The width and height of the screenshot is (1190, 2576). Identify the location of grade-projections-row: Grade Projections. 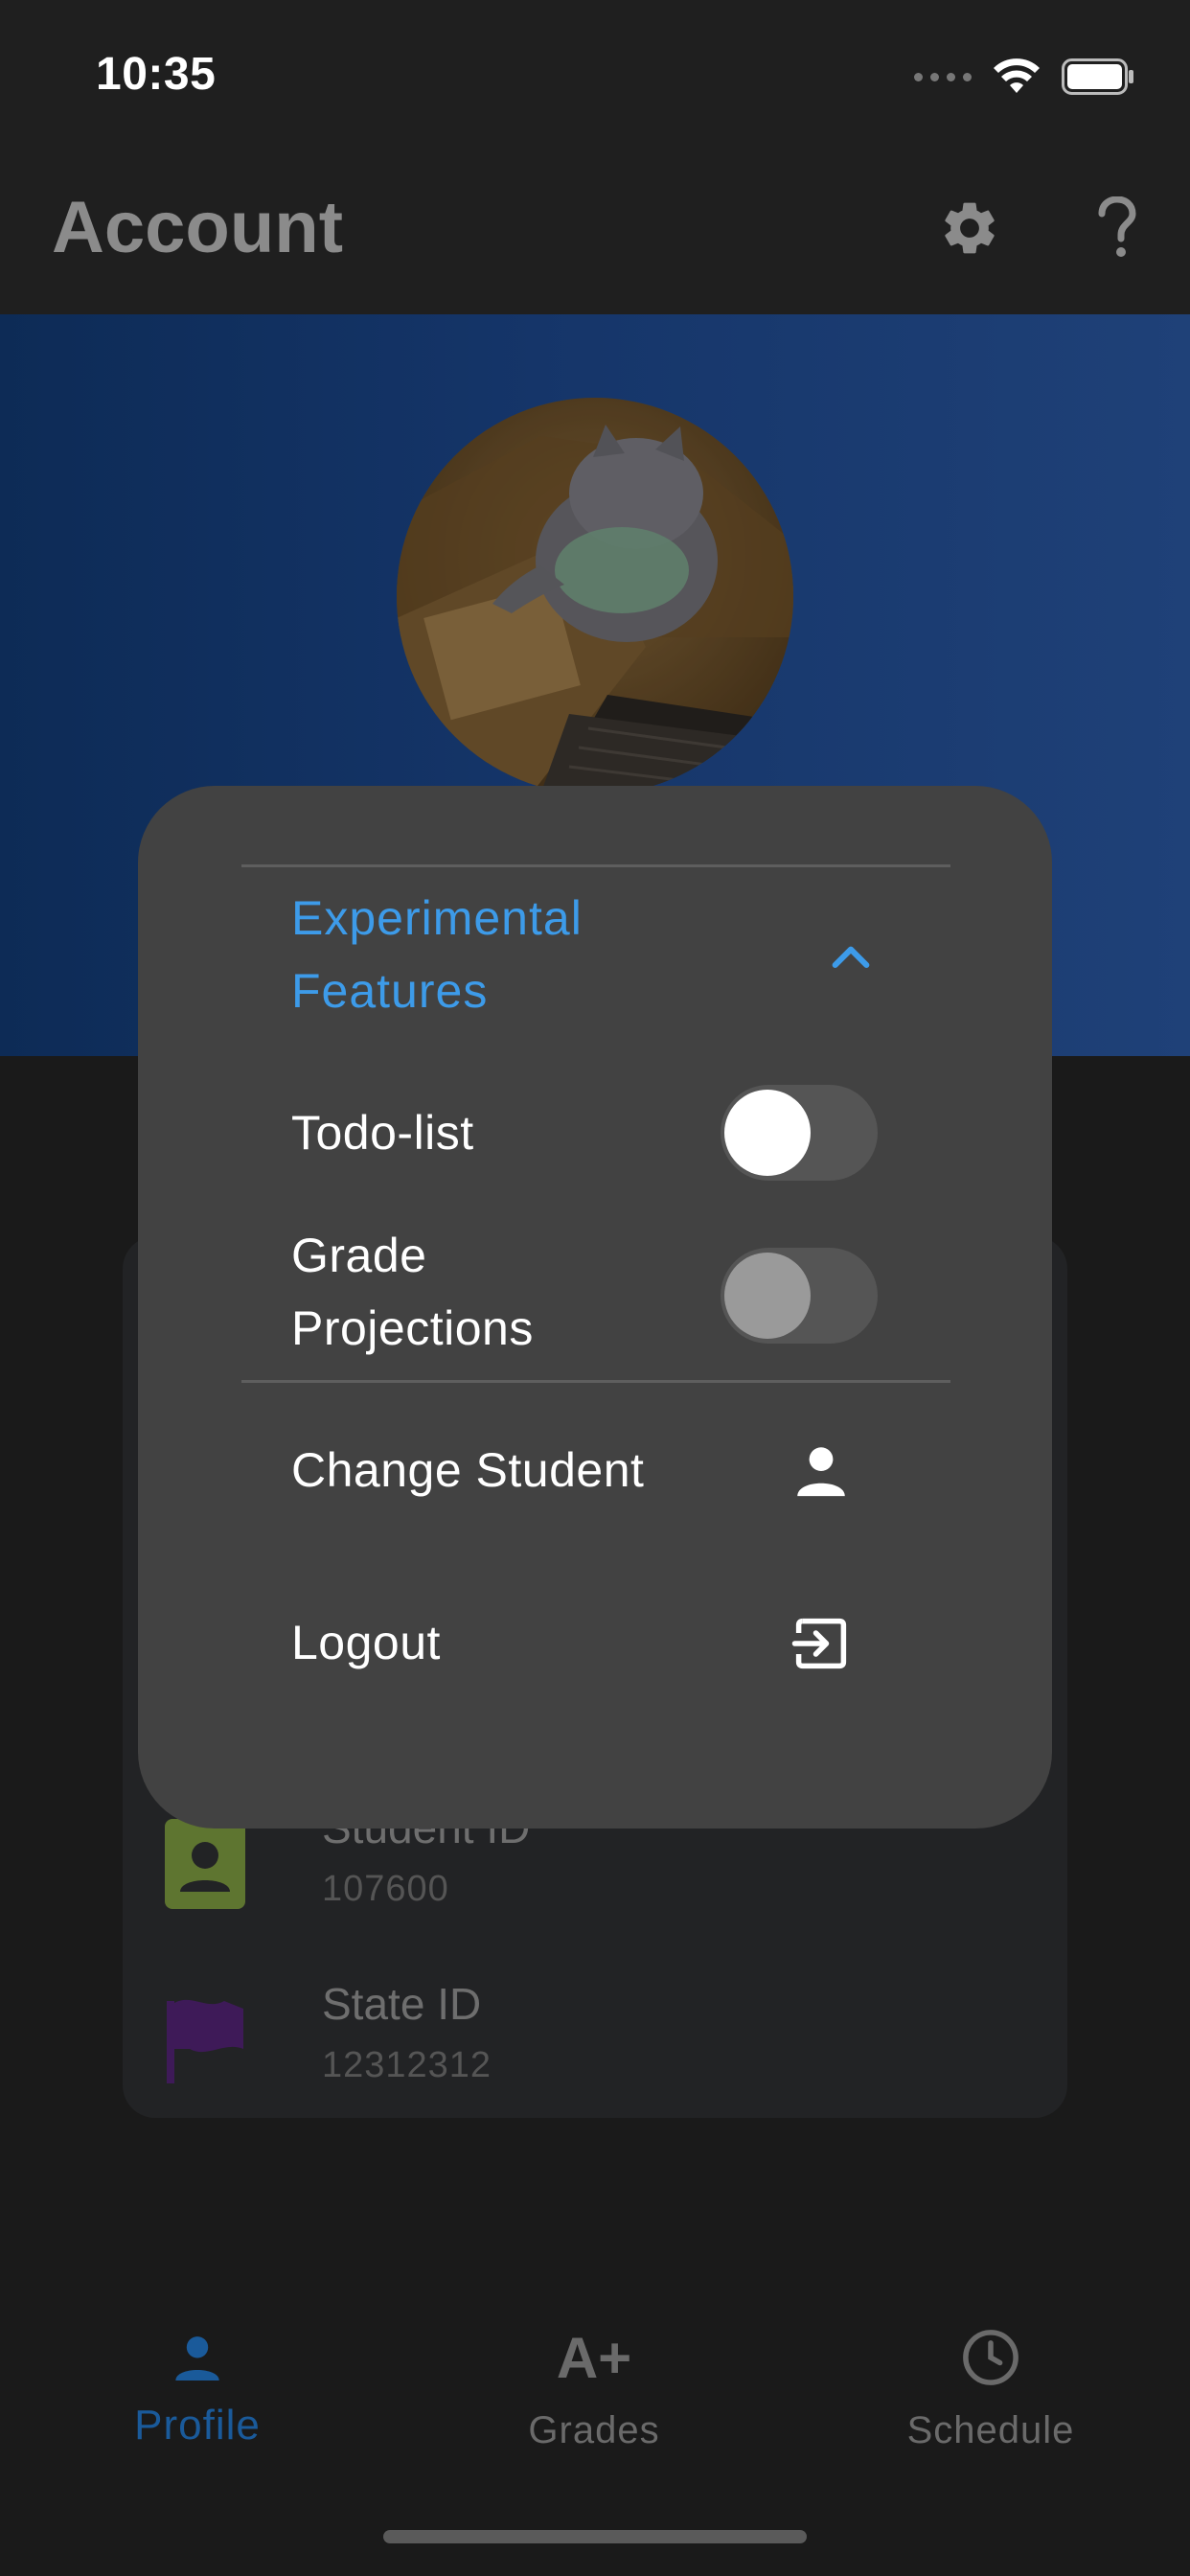
(617, 1295).